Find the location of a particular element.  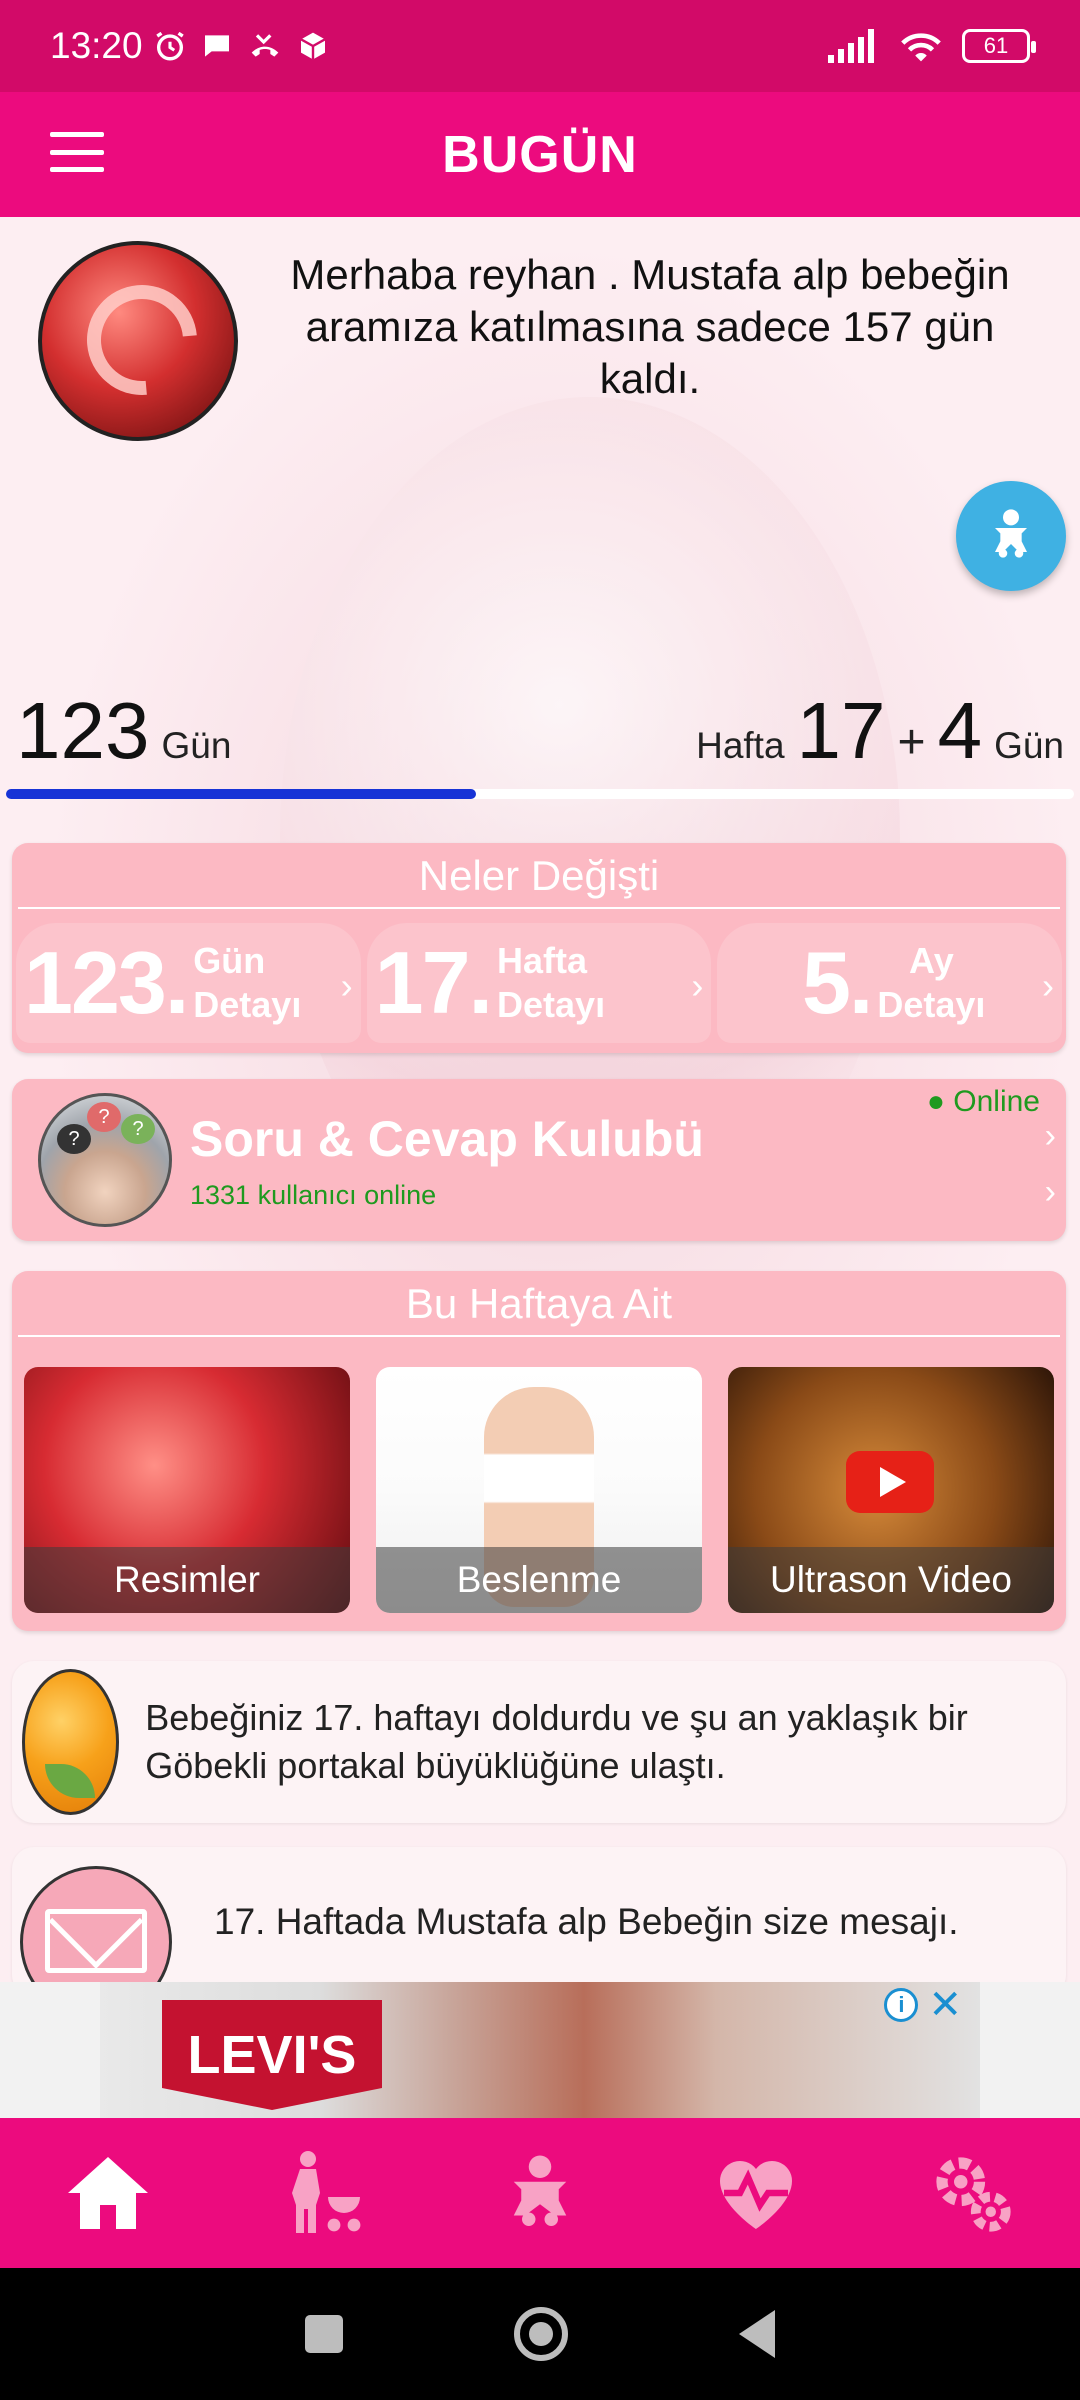

ultrasound-video-label: Ultrason Video is located at coordinates (891, 1580).